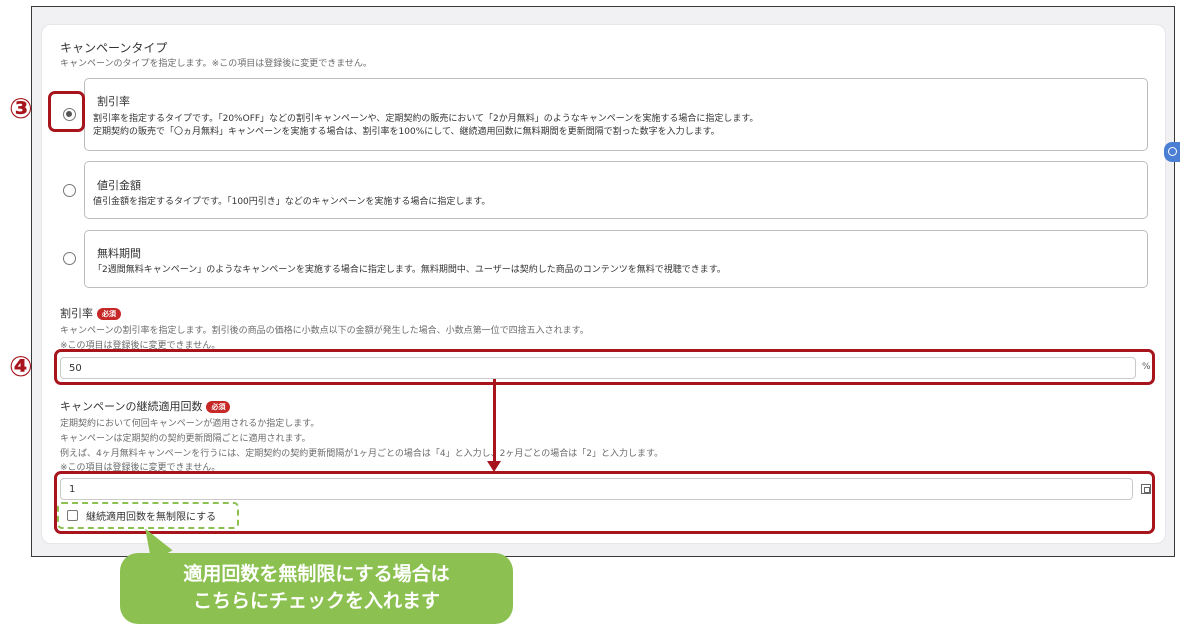 The image size is (1184, 629). I want to click on radio-free-period, so click(69, 258).